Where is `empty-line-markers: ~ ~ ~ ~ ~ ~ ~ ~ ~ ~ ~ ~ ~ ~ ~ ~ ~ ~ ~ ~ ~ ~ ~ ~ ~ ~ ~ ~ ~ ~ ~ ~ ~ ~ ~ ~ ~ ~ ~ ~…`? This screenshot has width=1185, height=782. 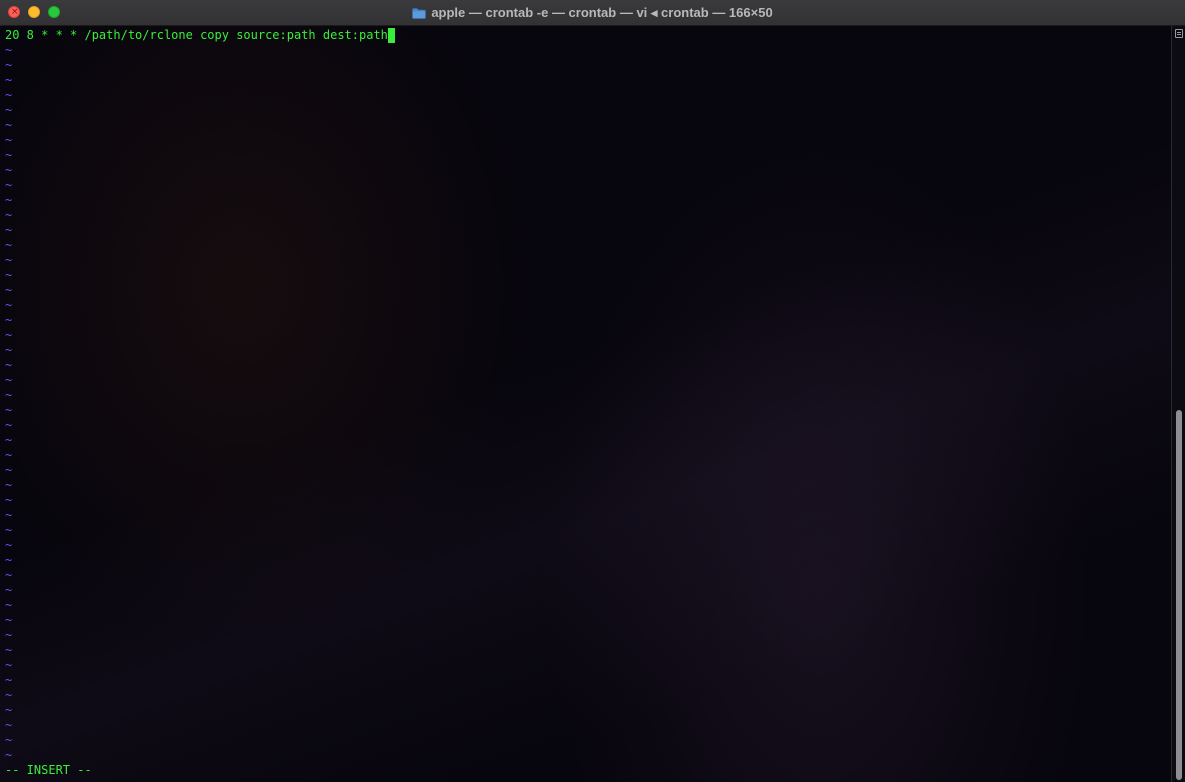 empty-line-markers: ~ ~ ~ ~ ~ ~ ~ ~ ~ ~ ~ ~ ~ ~ ~ ~ ~ ~ ~ ~ ~ ~ ~ ~ ~ ~ ~ ~ ~ ~ ~ ~ ~ ~ ~ ~ ~ ~ ~ ~… is located at coordinates (10, 403).